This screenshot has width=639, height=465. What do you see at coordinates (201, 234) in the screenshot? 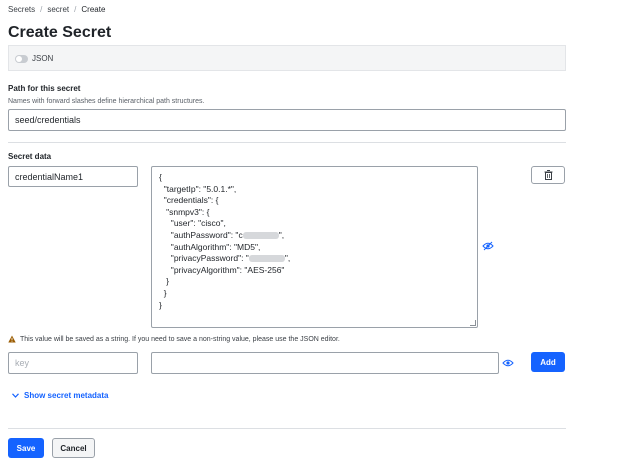
I see `code-line-prefix: "authPassword": "c` at bounding box center [201, 234].